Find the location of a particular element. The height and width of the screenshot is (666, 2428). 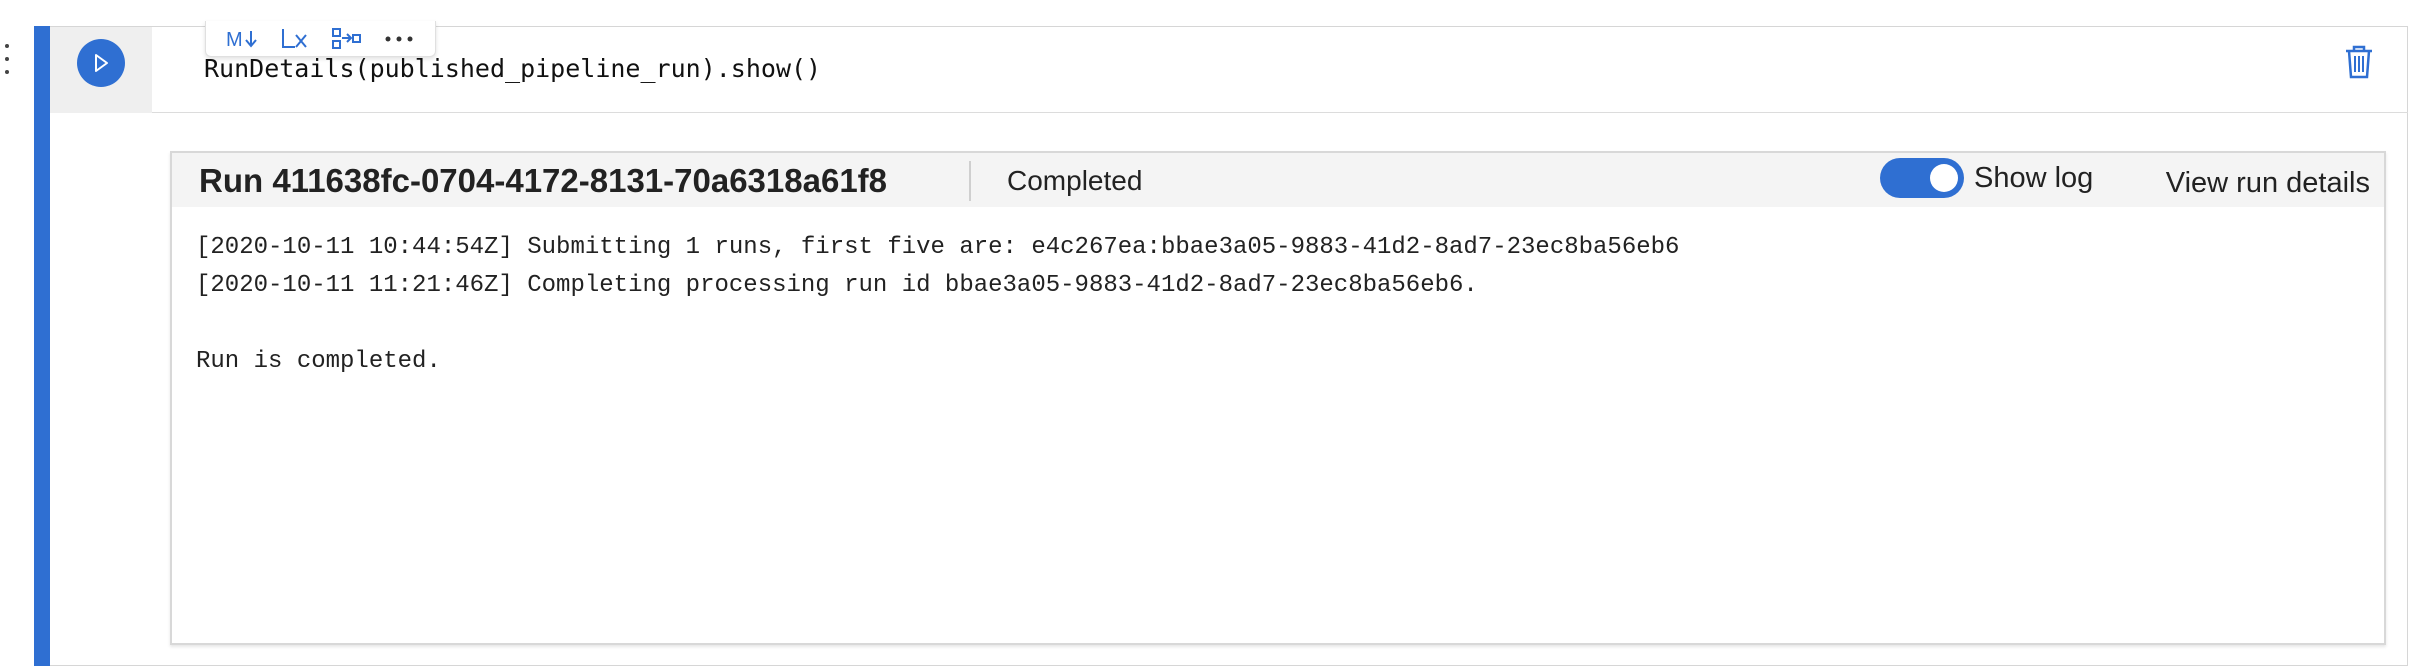

cell-toolbar: M is located at coordinates (320, 39).